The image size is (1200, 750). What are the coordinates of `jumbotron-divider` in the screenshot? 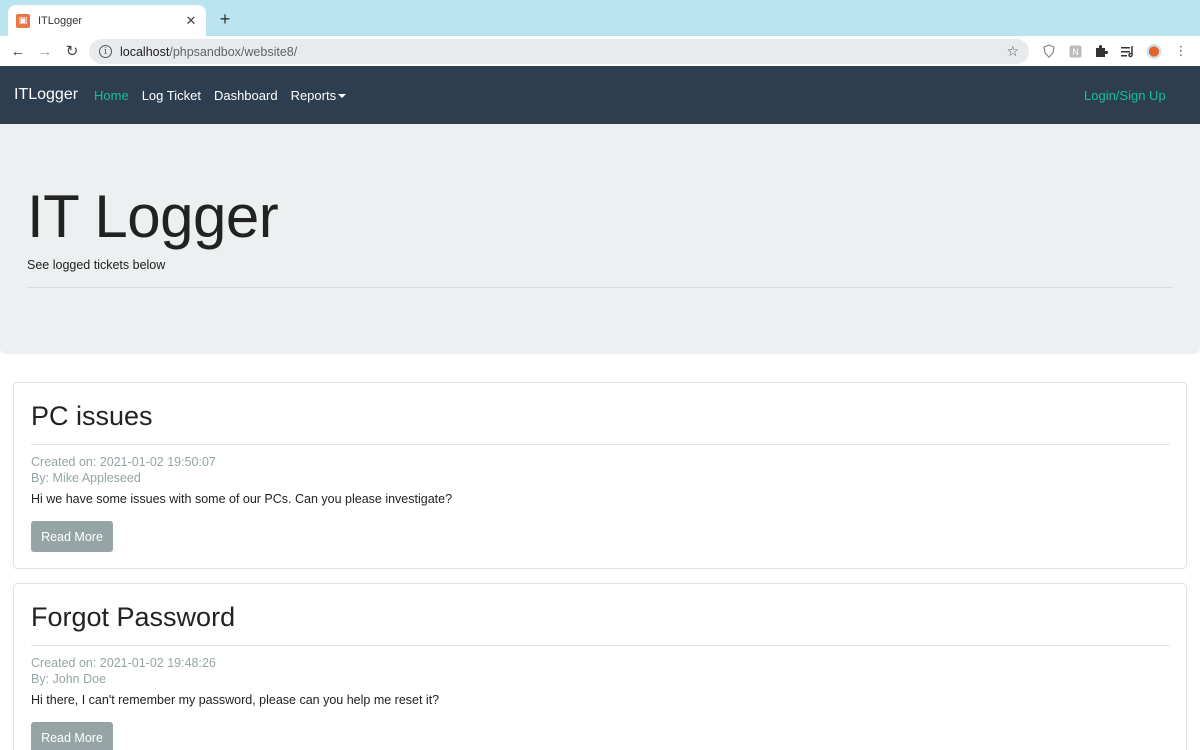 It's located at (600, 287).